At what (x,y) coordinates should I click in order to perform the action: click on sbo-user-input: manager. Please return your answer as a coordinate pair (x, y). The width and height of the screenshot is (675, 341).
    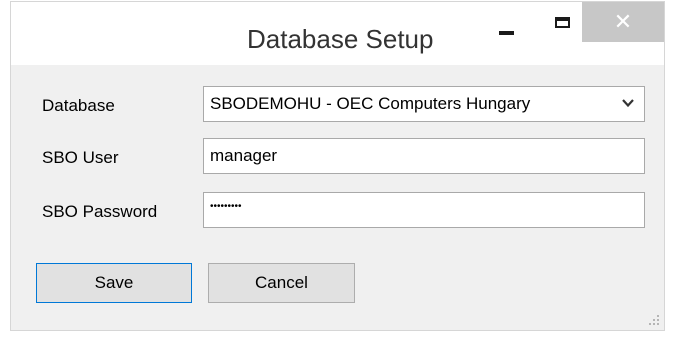
    Looking at the image, I should click on (424, 156).